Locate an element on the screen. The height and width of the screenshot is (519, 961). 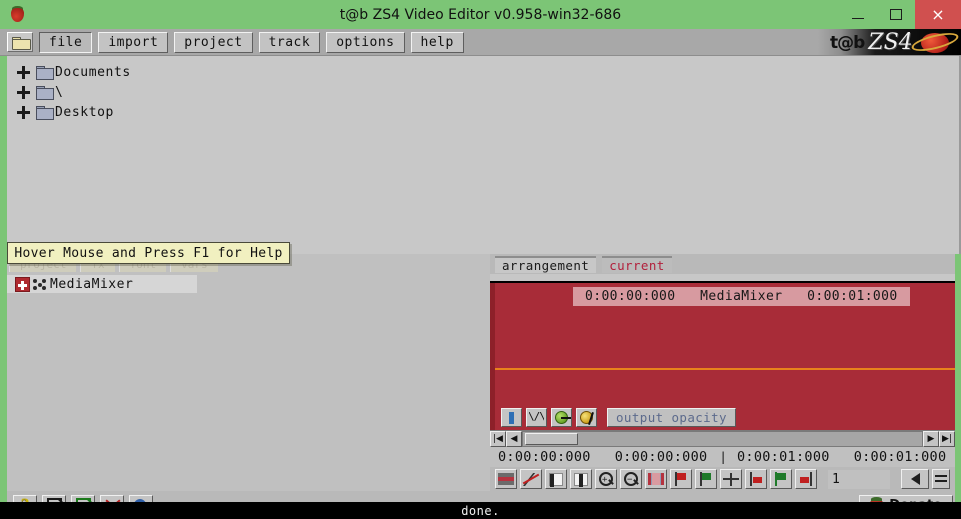
tab-current: current is located at coordinates (637, 264).